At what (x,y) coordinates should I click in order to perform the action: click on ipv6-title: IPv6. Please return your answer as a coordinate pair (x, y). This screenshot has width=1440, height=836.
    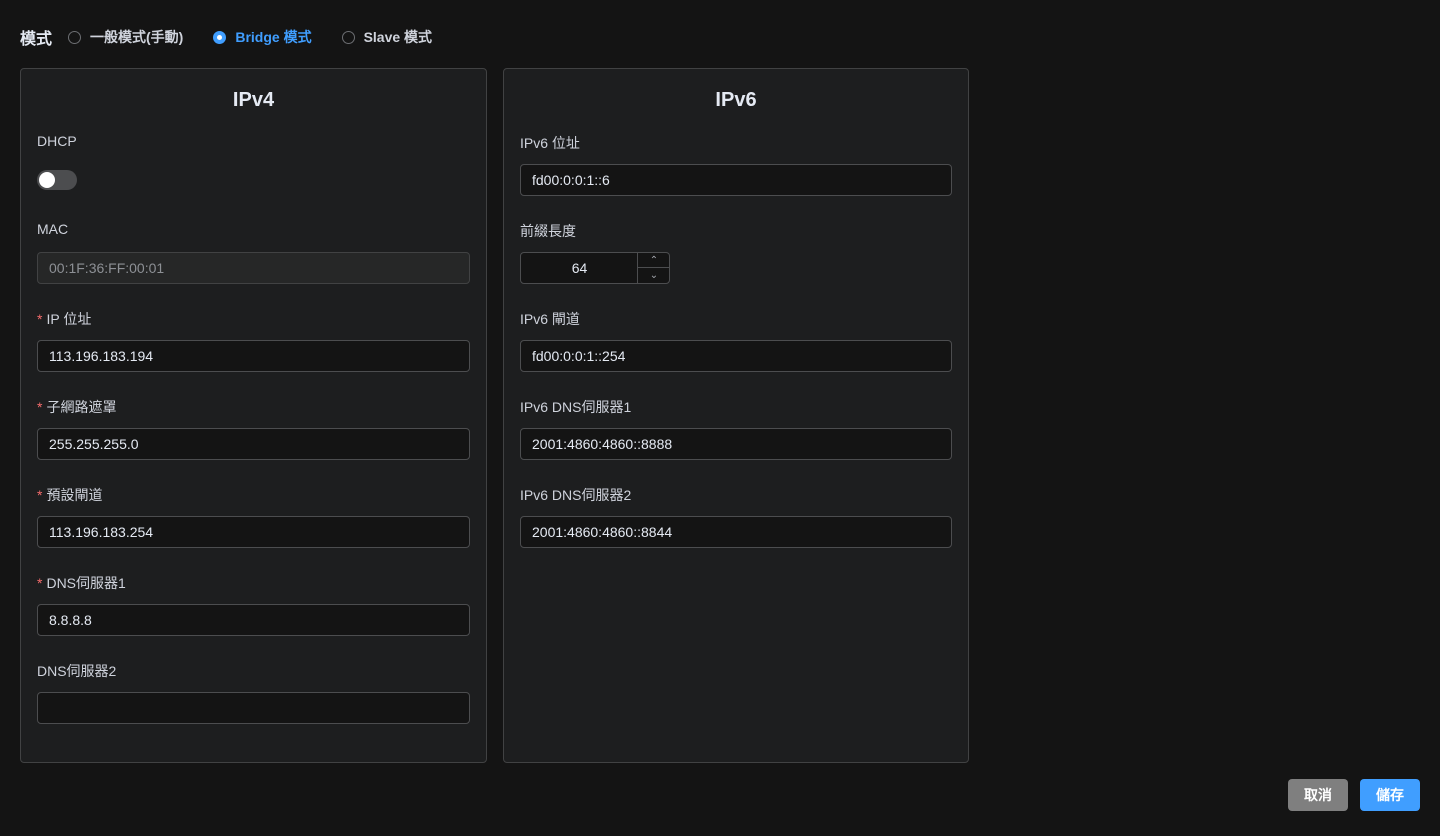
    Looking at the image, I should click on (736, 100).